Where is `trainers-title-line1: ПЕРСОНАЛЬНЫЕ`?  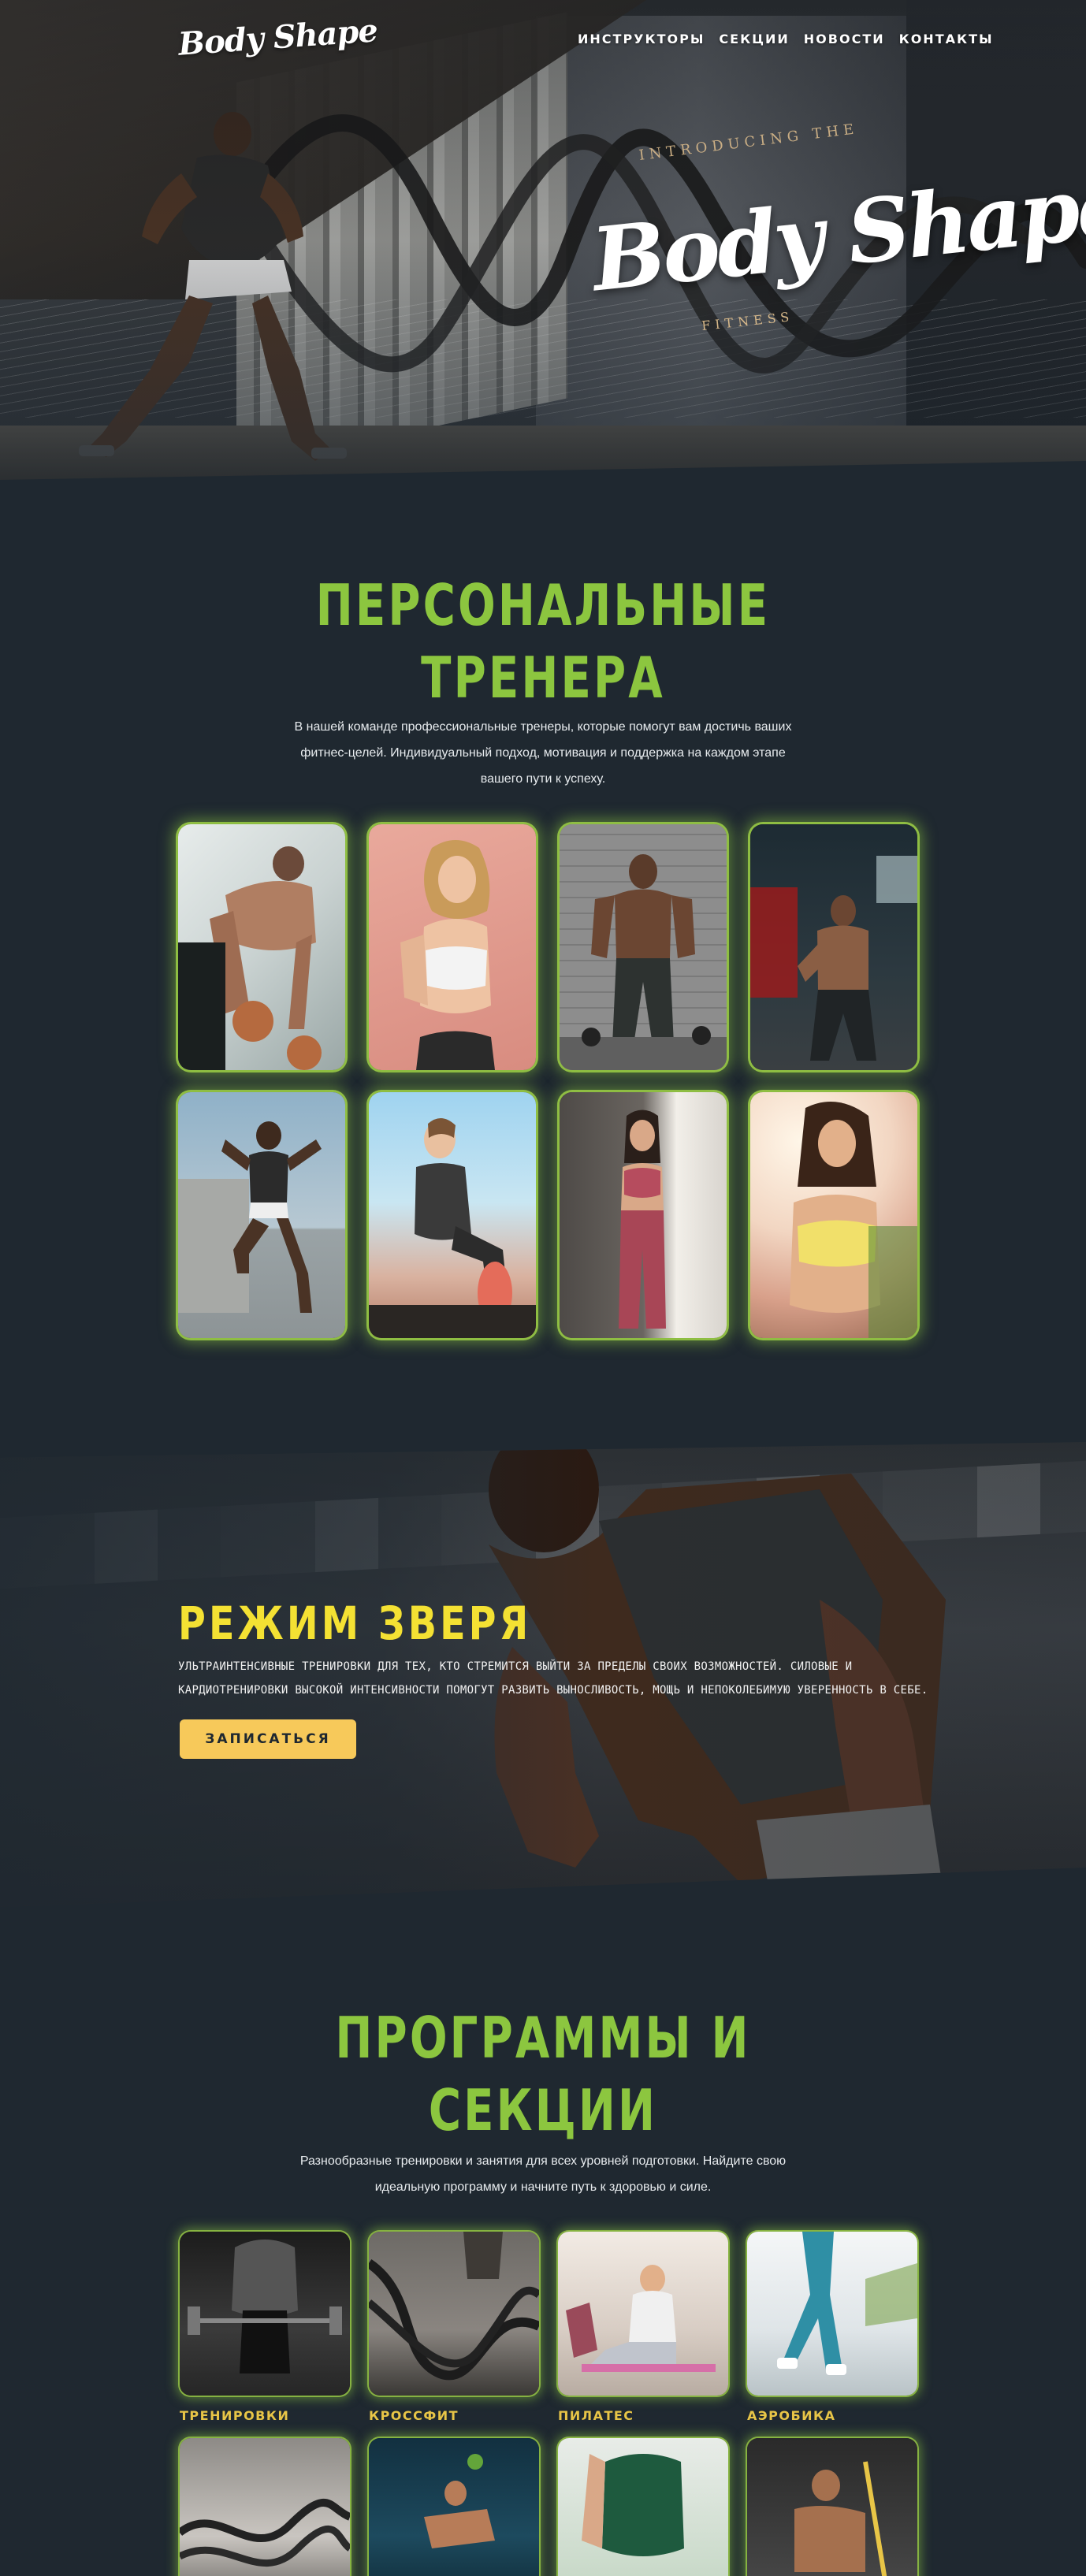
trainers-title-line1: ПЕРСОНАЛЬНЫЕ is located at coordinates (543, 605).